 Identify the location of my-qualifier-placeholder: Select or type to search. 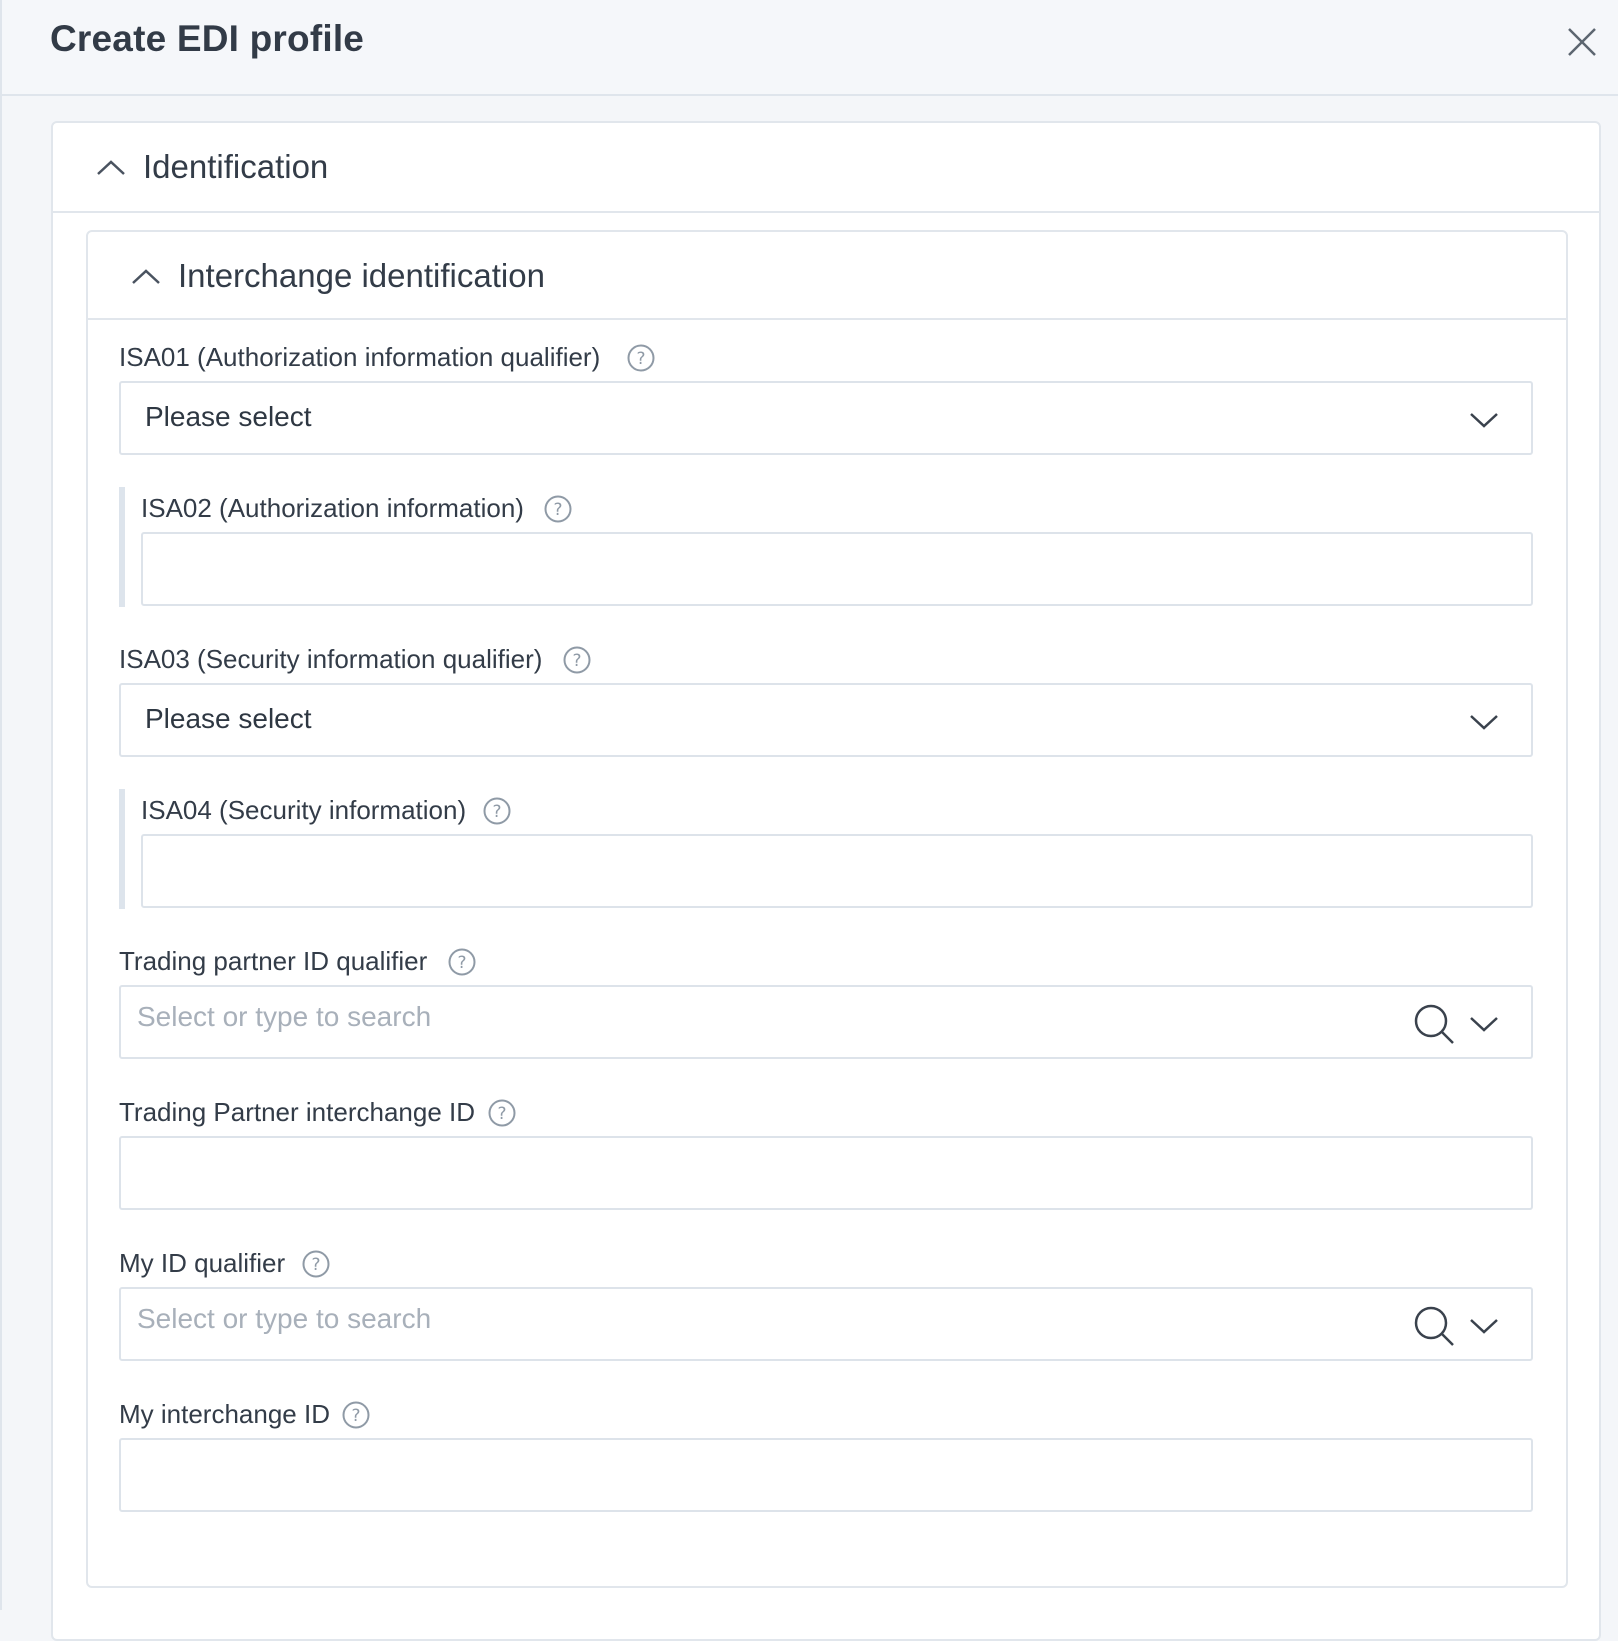
(284, 1318).